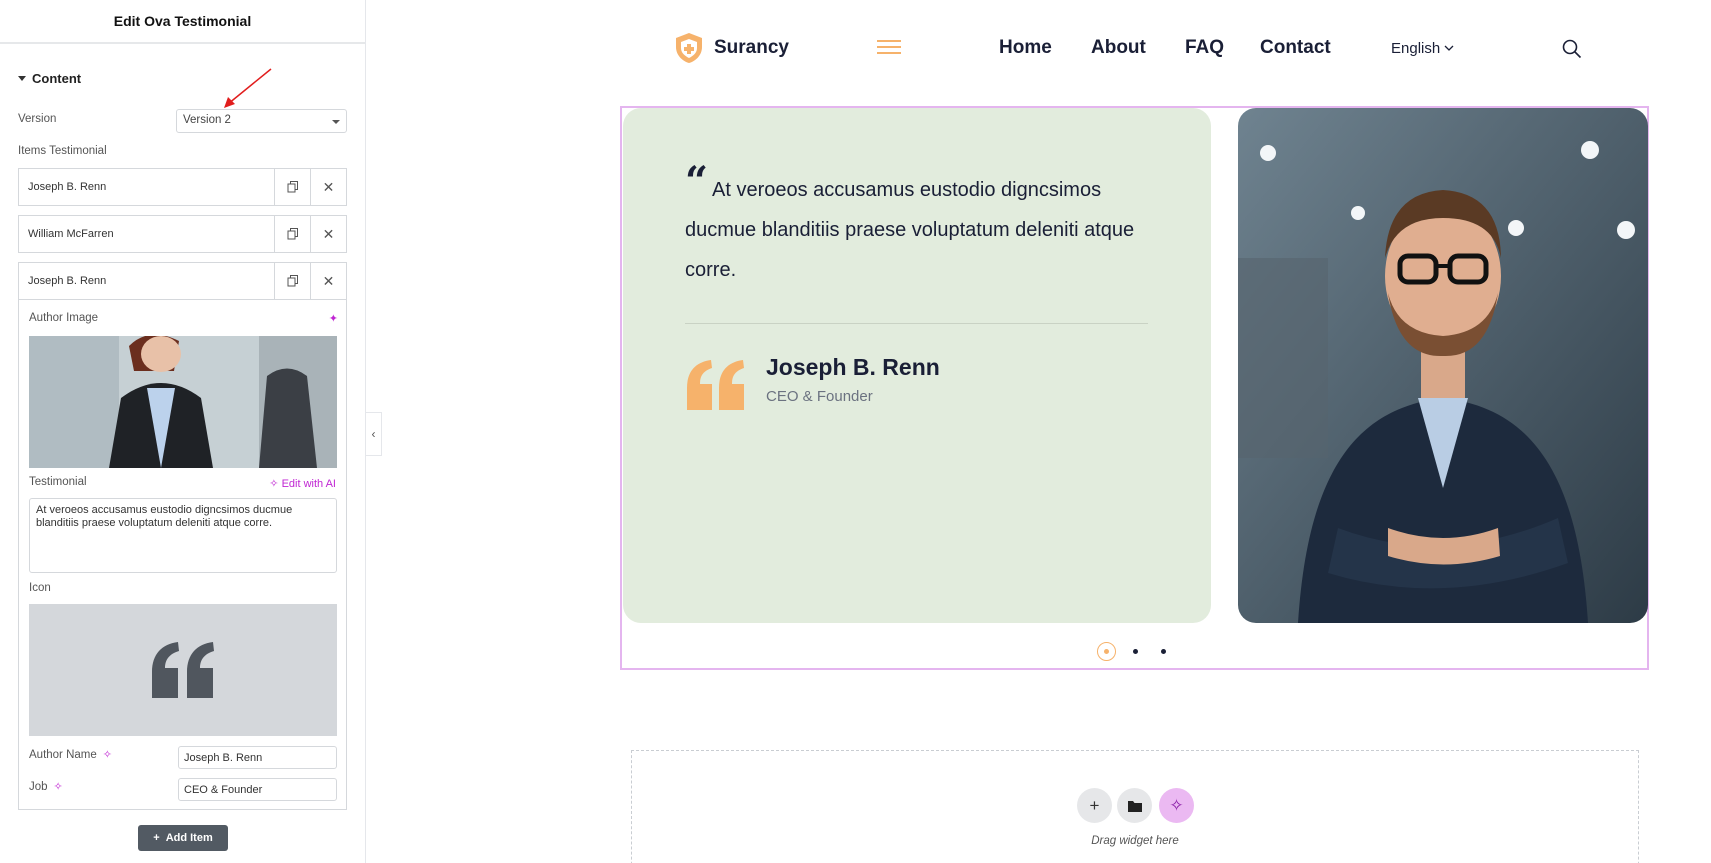 The image size is (1711, 863). What do you see at coordinates (22, 78) in the screenshot?
I see `caret-down-icon` at bounding box center [22, 78].